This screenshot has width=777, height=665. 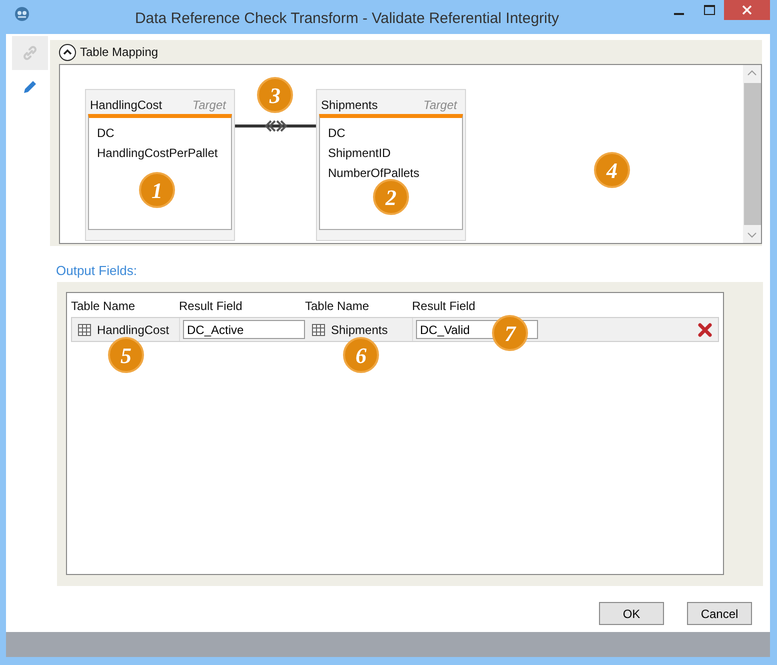 I want to click on field-name: HandlingCostPerPallet, so click(x=158, y=153).